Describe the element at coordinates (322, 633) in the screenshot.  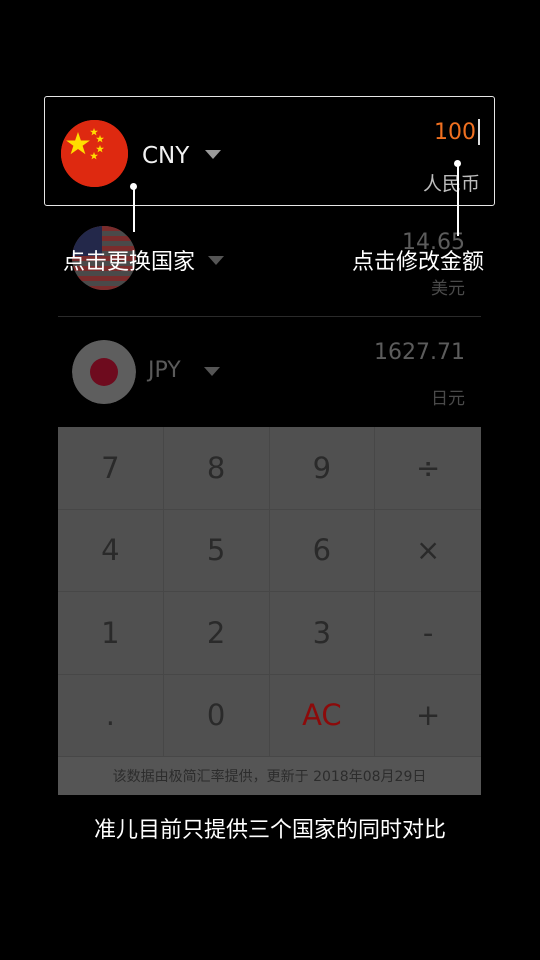
I see `key-3: 3` at that location.